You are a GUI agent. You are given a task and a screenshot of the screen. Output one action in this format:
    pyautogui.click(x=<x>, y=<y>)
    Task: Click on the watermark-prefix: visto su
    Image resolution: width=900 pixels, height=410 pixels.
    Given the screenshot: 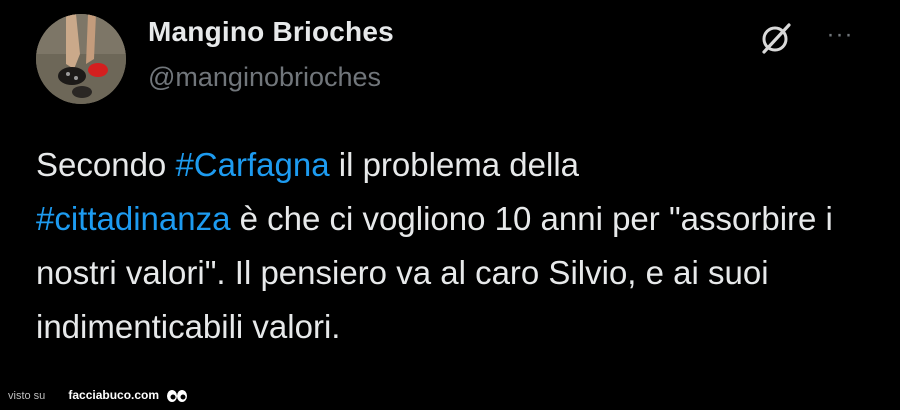 What is the action you would take?
    pyautogui.click(x=27, y=396)
    